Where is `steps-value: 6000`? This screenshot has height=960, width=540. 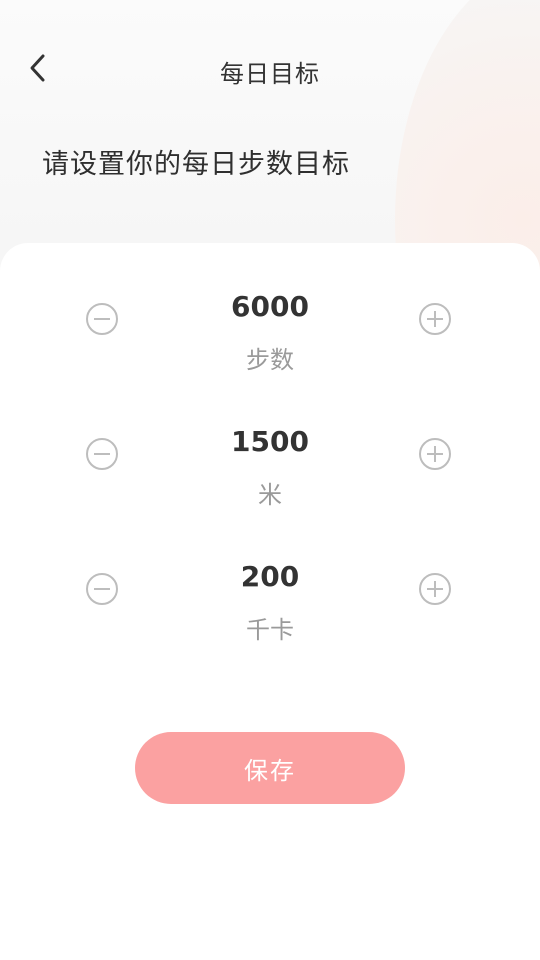
steps-value: 6000 is located at coordinates (270, 306).